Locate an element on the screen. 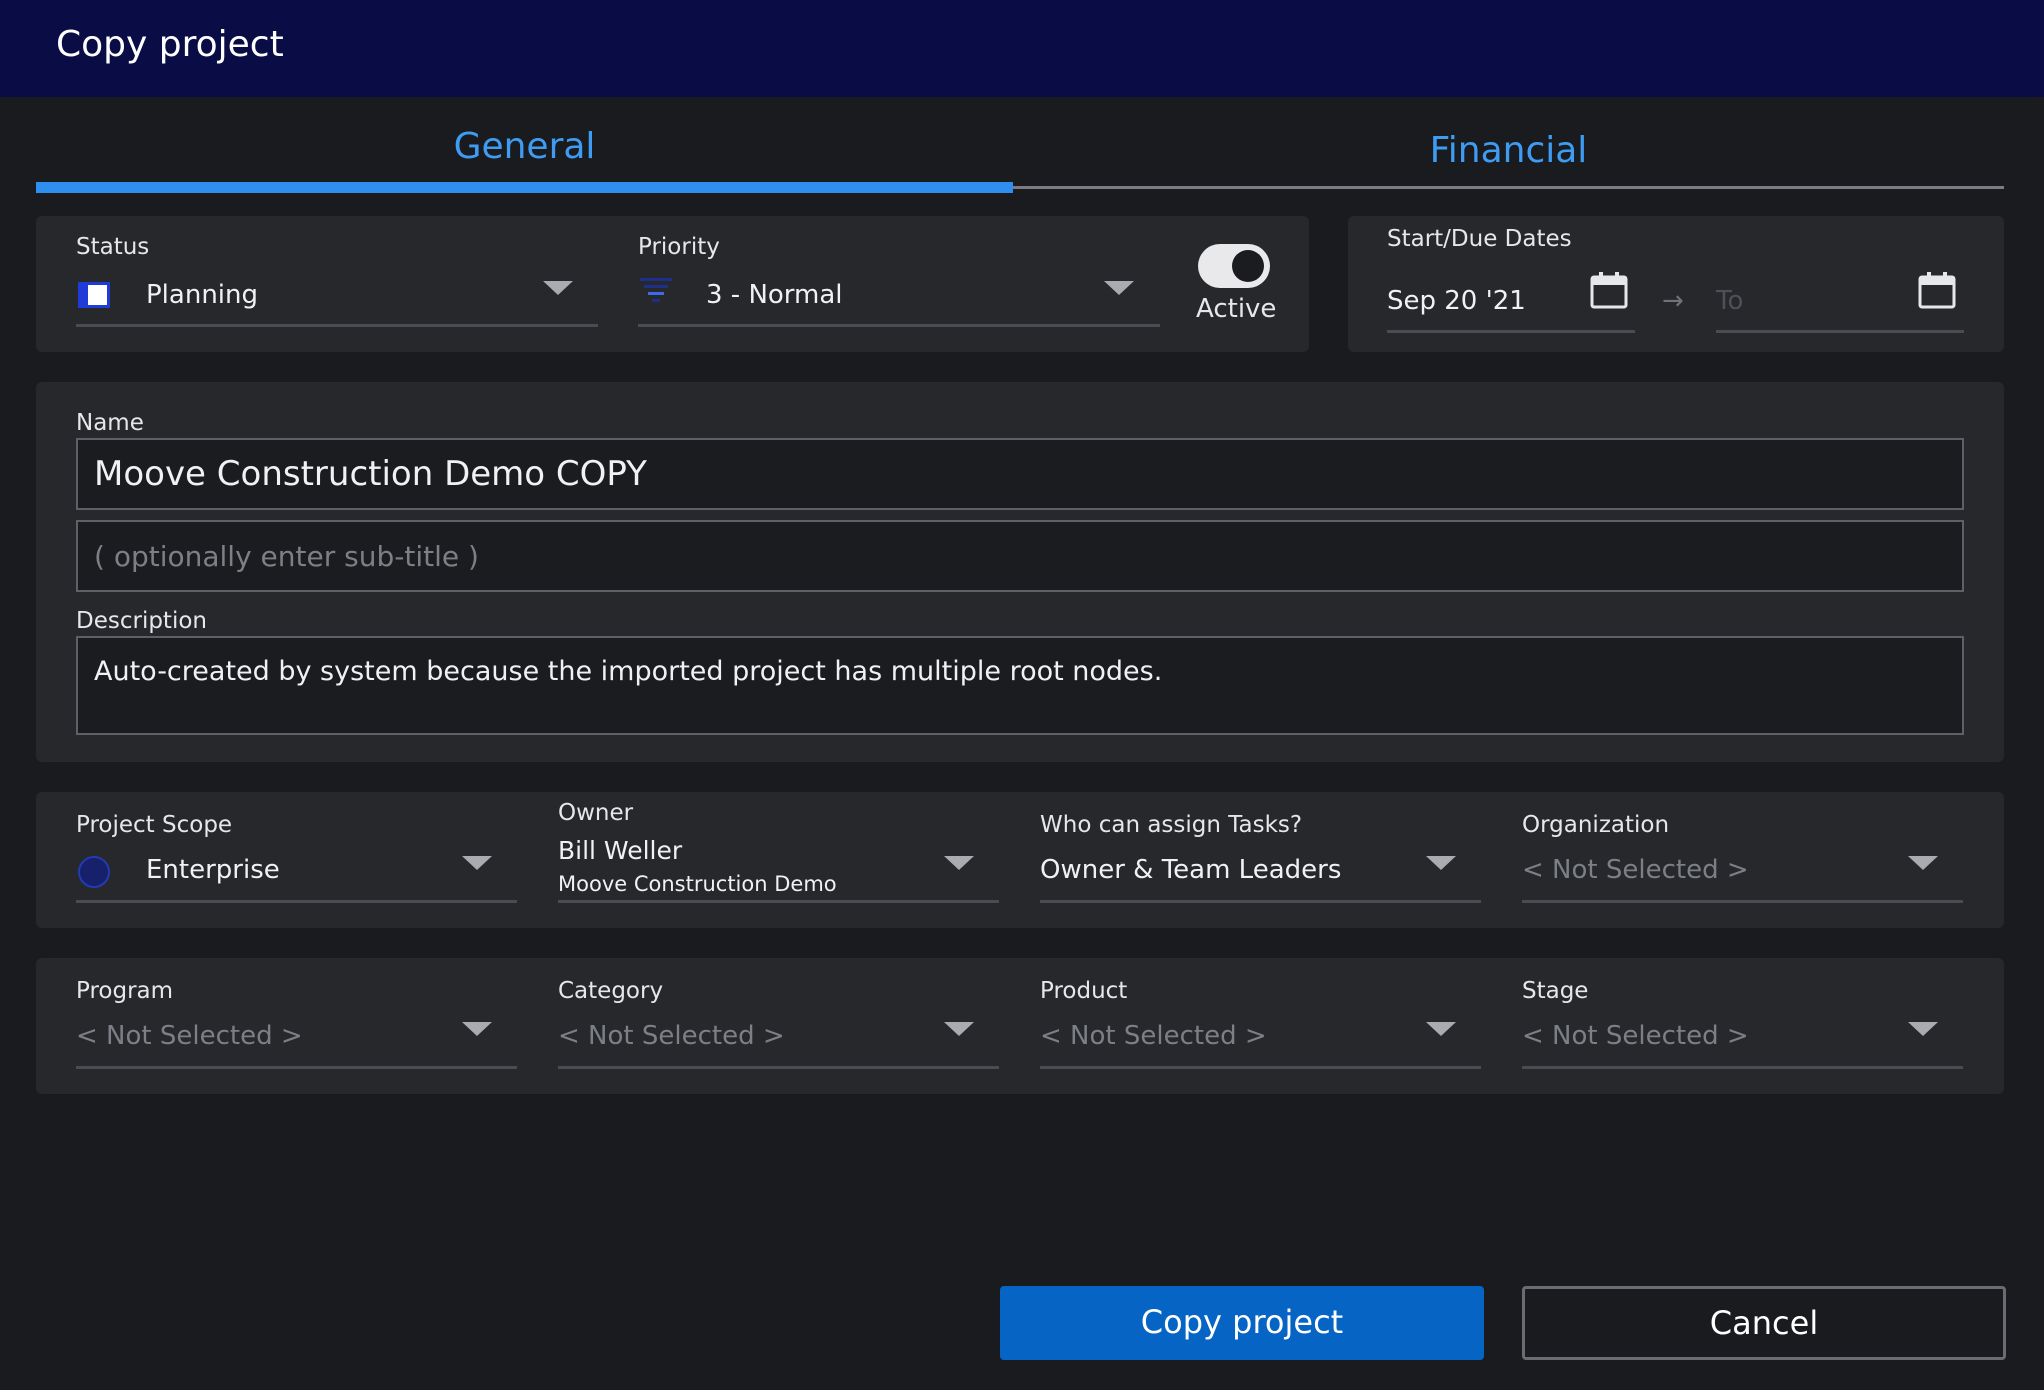  category-value: < Not Selected > is located at coordinates (671, 1036).